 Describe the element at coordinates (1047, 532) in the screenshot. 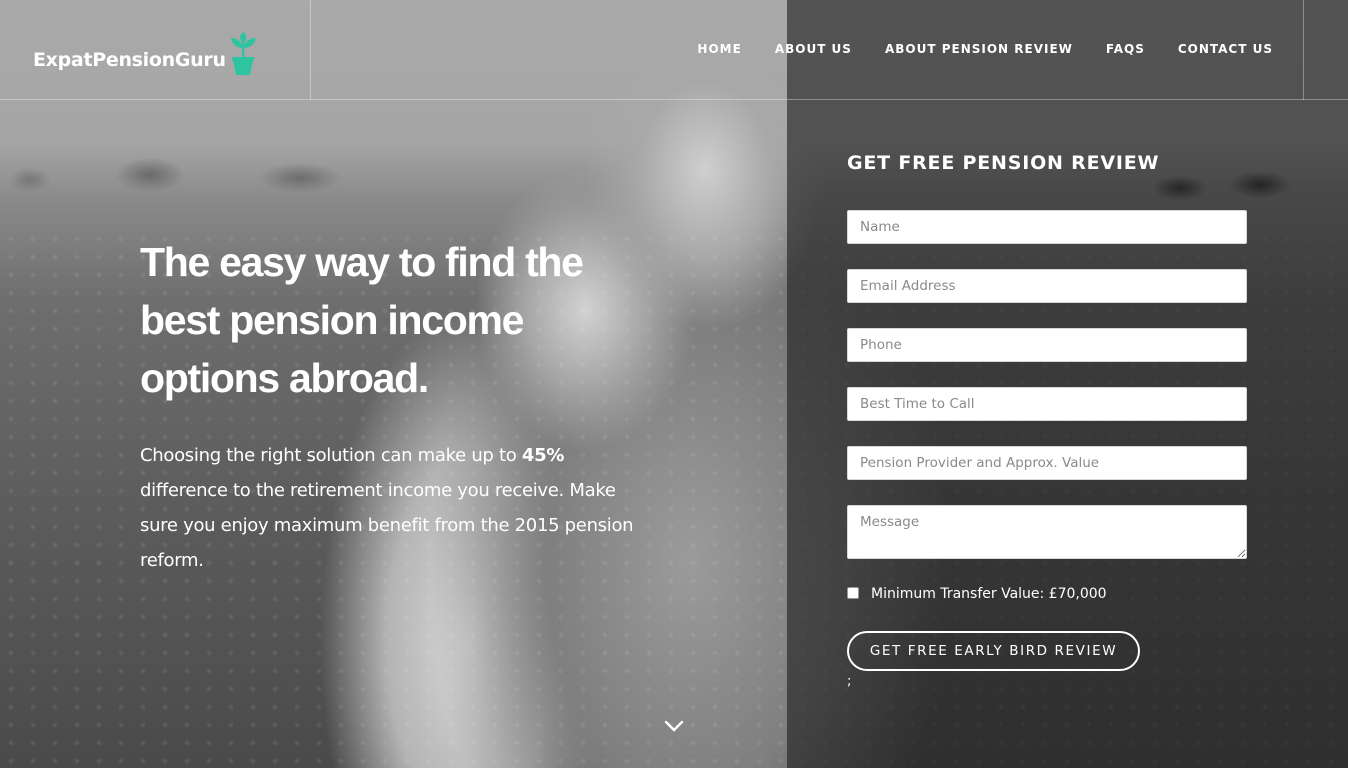

I see `message-textarea` at that location.